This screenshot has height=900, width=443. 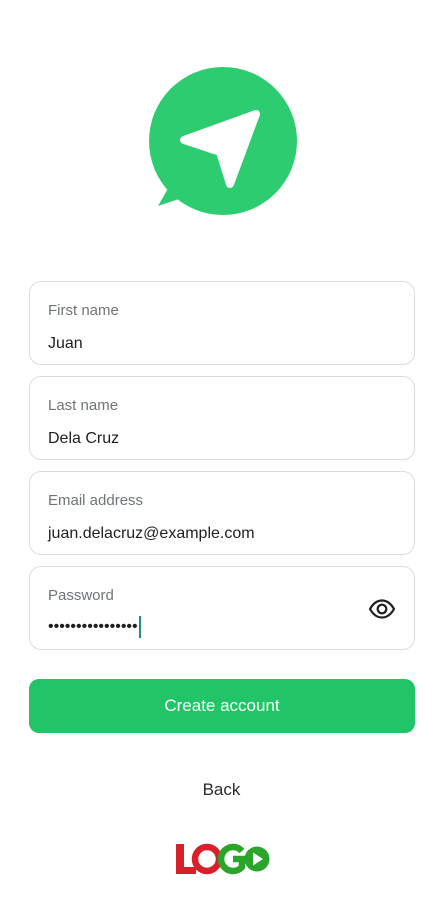 What do you see at coordinates (65, 344) in the screenshot?
I see `first-name-input: Juan` at bounding box center [65, 344].